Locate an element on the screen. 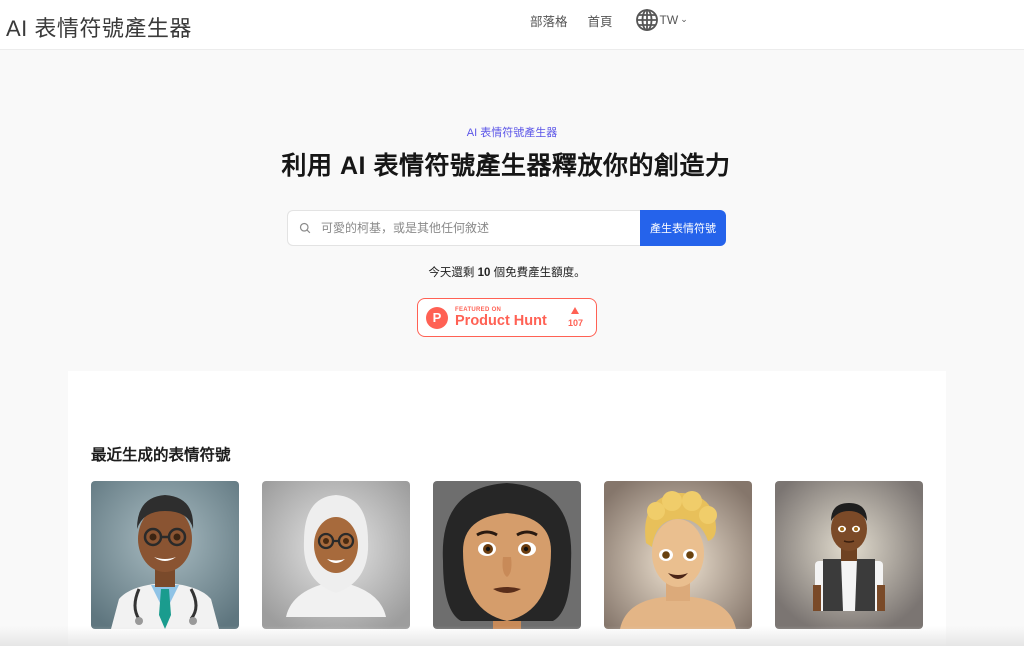  quota-suffix: 個免費產生額度。 is located at coordinates (538, 273).